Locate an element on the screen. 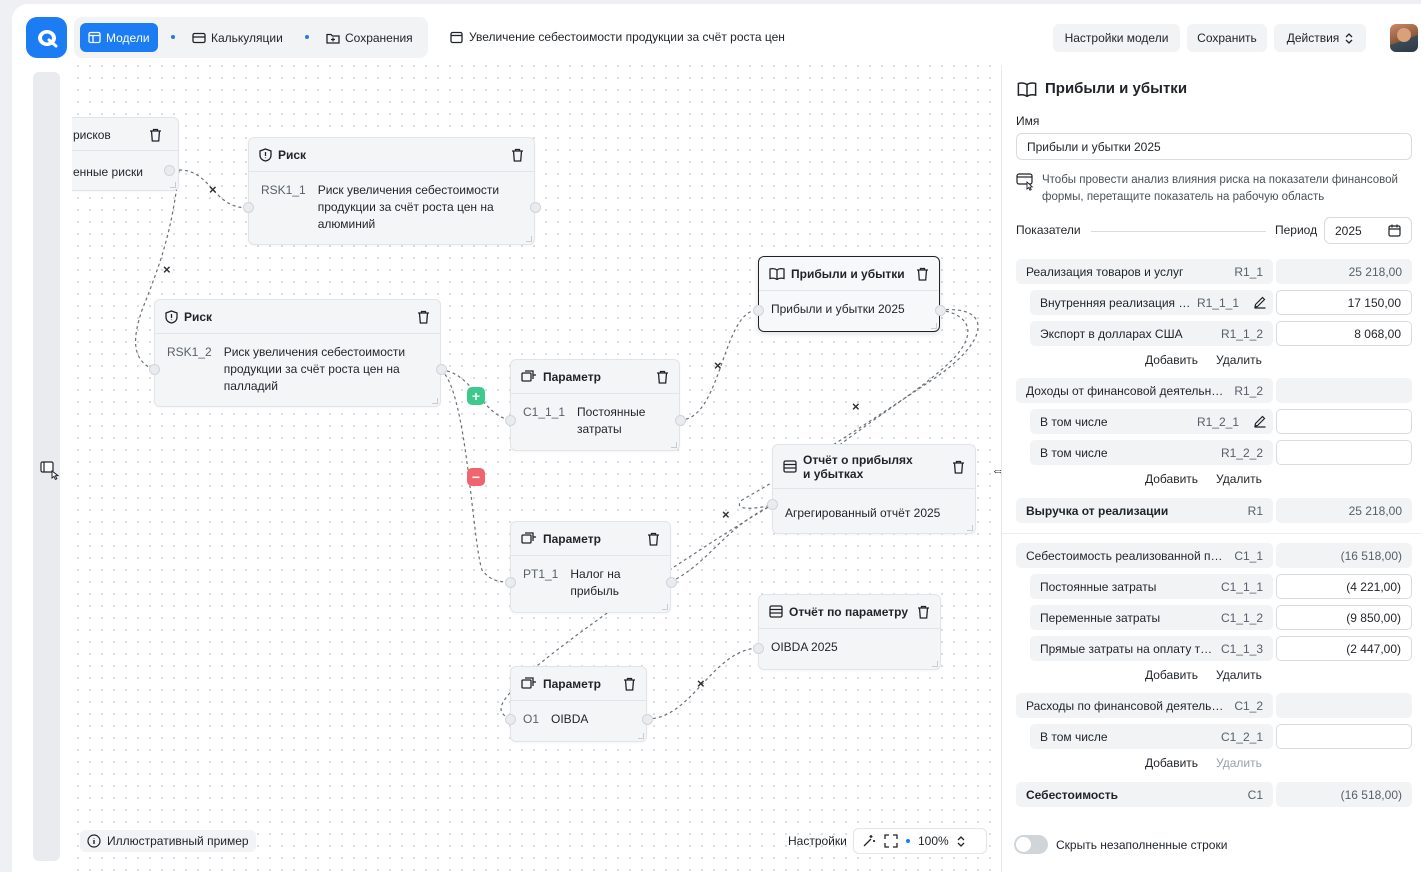  chevron-updown-icon is located at coordinates (961, 841).